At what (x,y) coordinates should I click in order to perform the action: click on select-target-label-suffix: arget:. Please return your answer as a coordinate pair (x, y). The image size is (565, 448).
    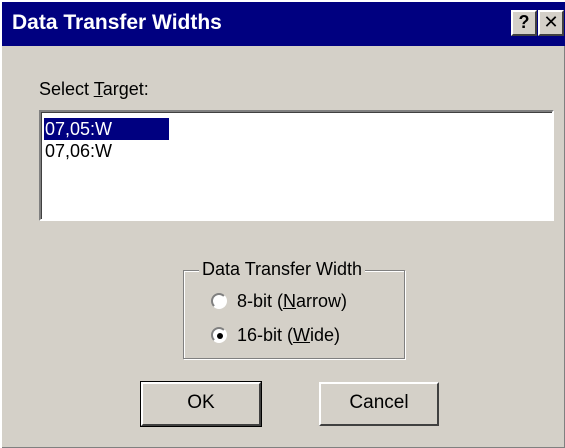
    Looking at the image, I should click on (125, 89).